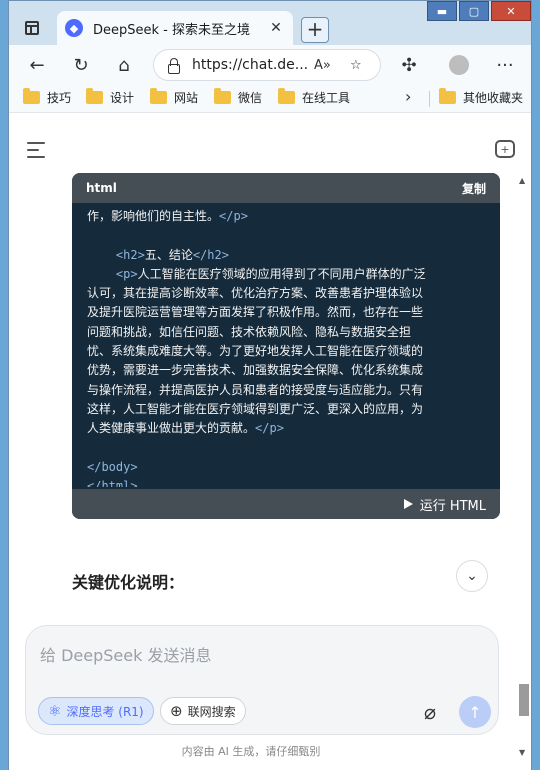 The width and height of the screenshot is (540, 770). Describe the element at coordinates (270, 99) in the screenshot. I see `bookmarks-bar: 技巧 设计 网站 微信 在线工具 › 其他收藏夹` at that location.